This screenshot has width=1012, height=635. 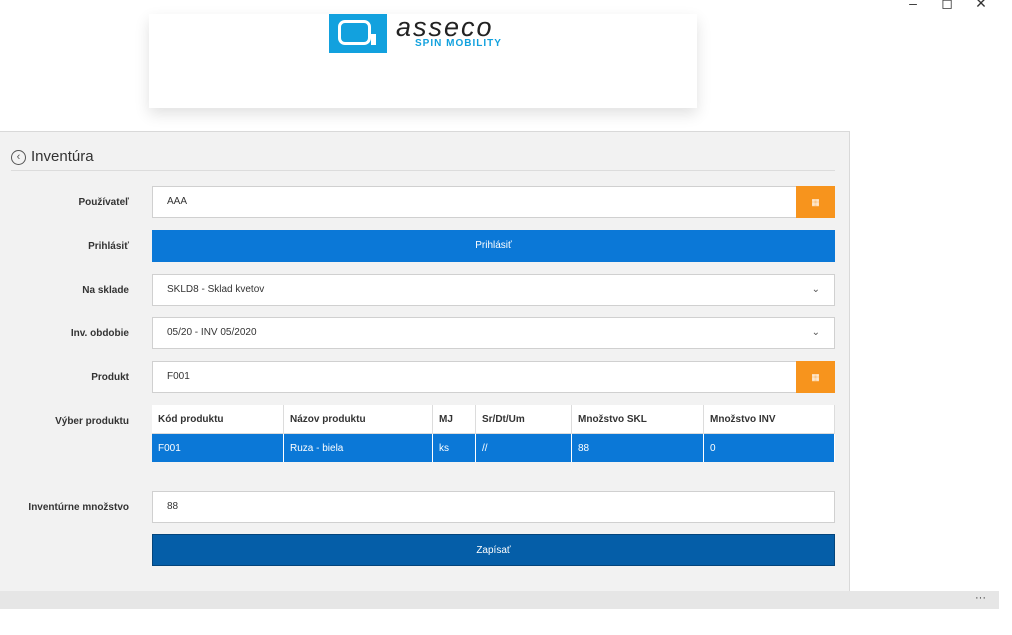 What do you see at coordinates (108, 246) in the screenshot?
I see `login-label: Prihlásiť` at bounding box center [108, 246].